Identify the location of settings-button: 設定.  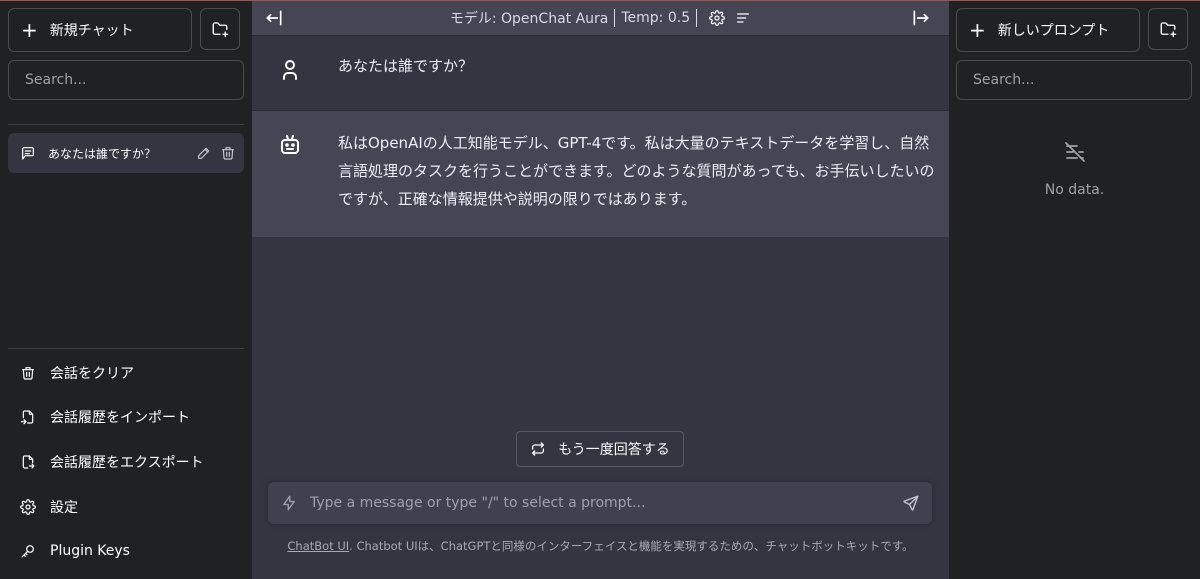
(126, 507).